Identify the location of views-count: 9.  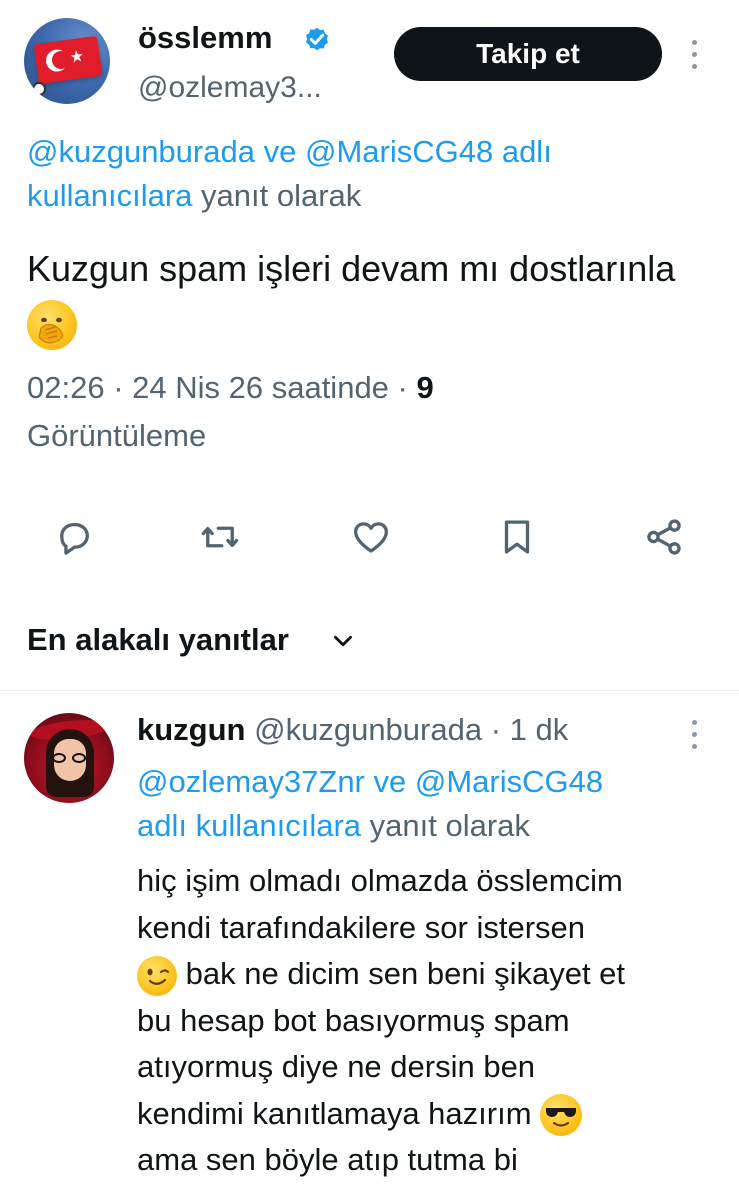
(425, 387).